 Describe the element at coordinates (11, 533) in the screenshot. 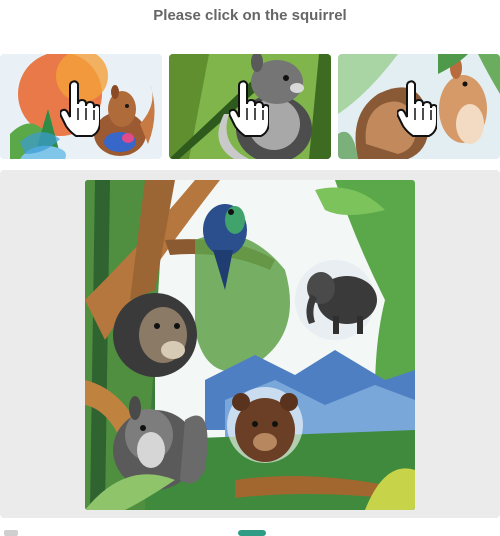

I see `footer-left-mark` at that location.